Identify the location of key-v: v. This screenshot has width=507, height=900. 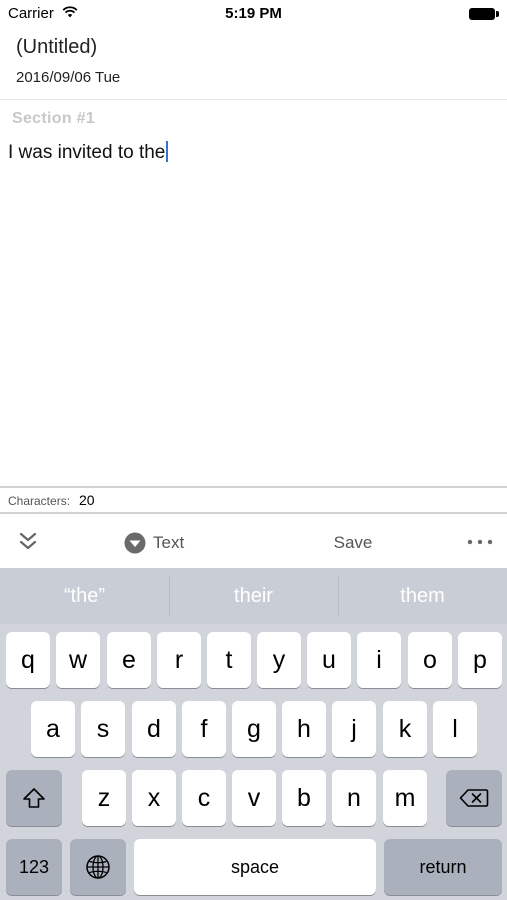
(254, 798).